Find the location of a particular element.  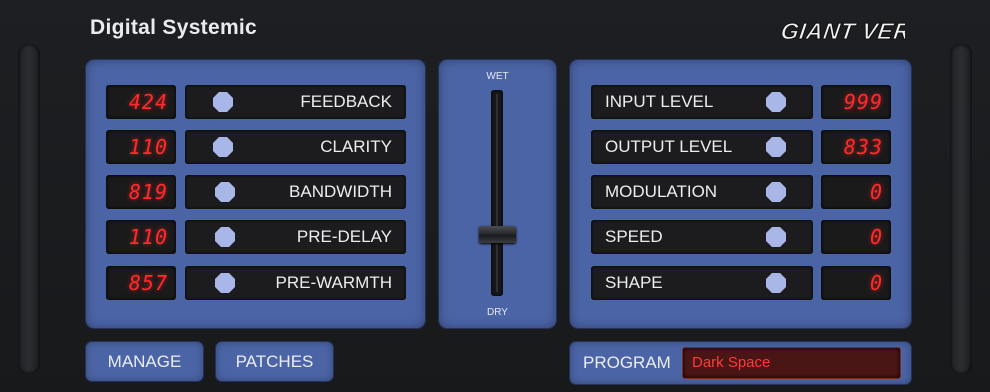

feedback-display: 424 is located at coordinates (141, 102).